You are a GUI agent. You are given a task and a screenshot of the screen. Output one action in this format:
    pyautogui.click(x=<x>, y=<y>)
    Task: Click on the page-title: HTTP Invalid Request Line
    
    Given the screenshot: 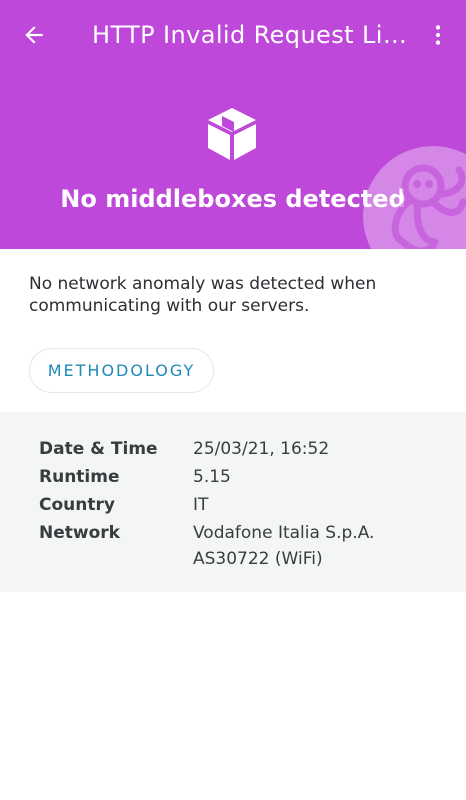 What is the action you would take?
    pyautogui.click(x=250, y=35)
    